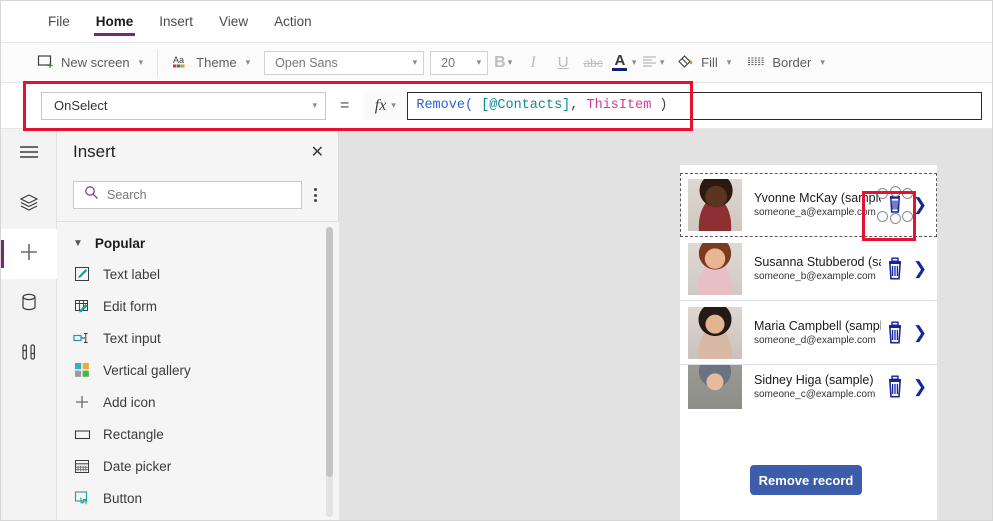 The image size is (993, 521). I want to click on font-color-button: A ▾, so click(623, 63).